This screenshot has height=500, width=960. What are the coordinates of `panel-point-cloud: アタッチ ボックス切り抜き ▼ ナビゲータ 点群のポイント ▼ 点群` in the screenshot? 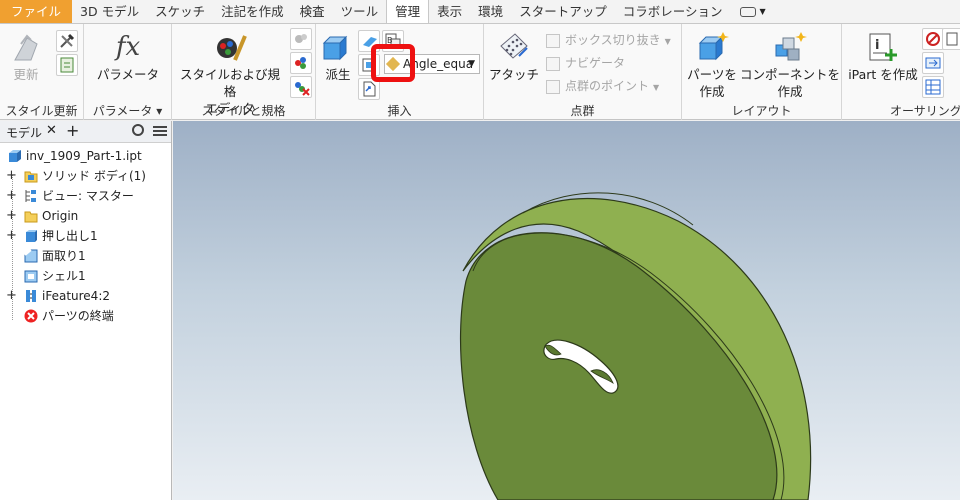 It's located at (583, 72).